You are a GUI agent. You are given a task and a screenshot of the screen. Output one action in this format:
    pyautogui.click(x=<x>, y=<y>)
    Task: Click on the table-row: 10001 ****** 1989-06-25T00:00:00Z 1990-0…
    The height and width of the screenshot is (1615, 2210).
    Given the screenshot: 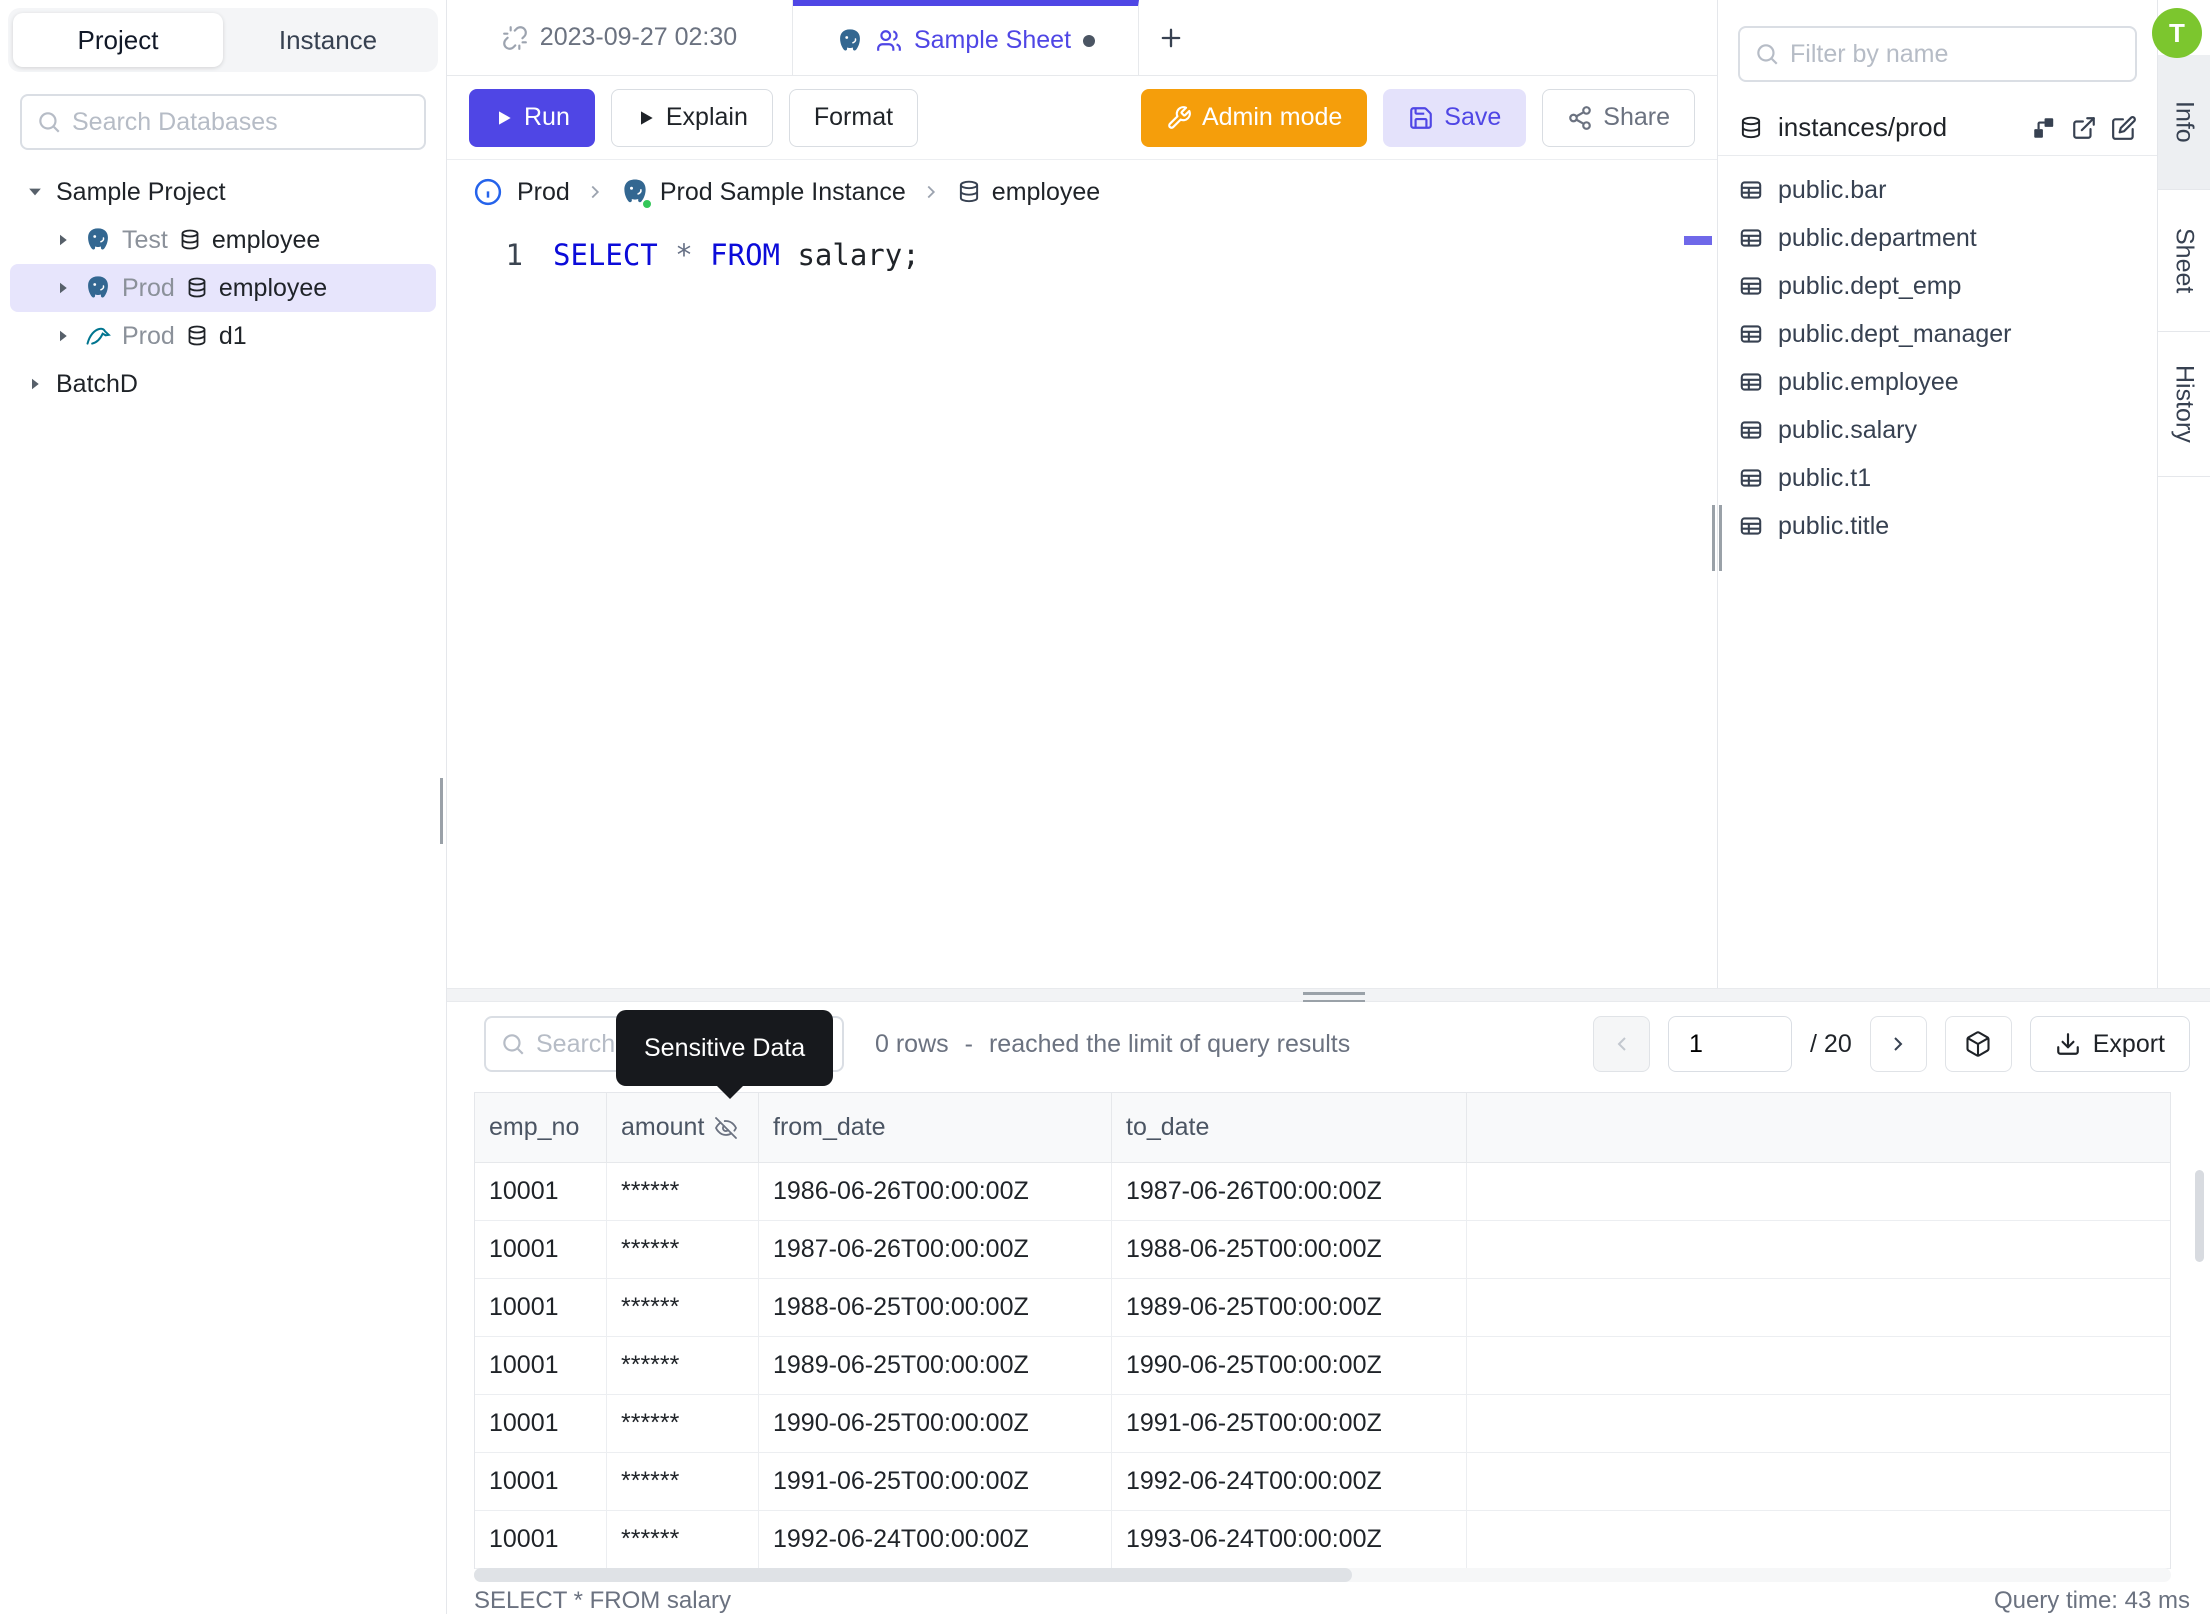 What is the action you would take?
    pyautogui.click(x=1322, y=1366)
    